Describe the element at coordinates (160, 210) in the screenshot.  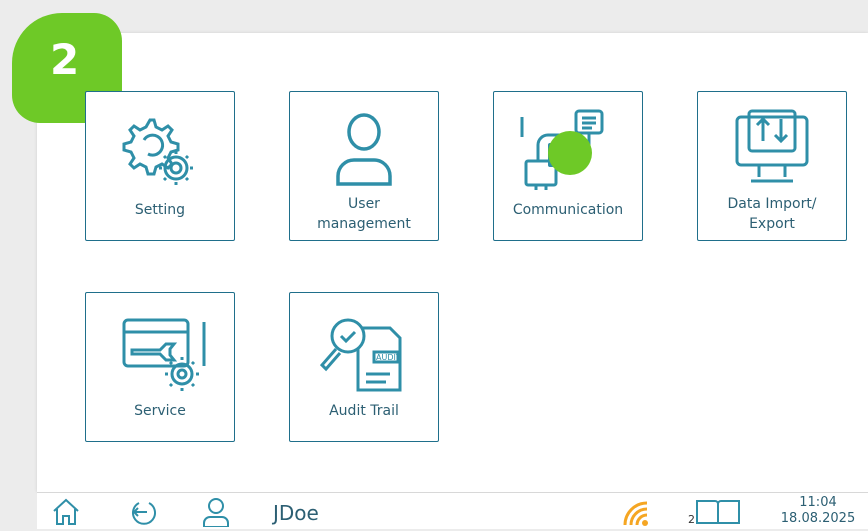
I see `tile-label: Setting` at that location.